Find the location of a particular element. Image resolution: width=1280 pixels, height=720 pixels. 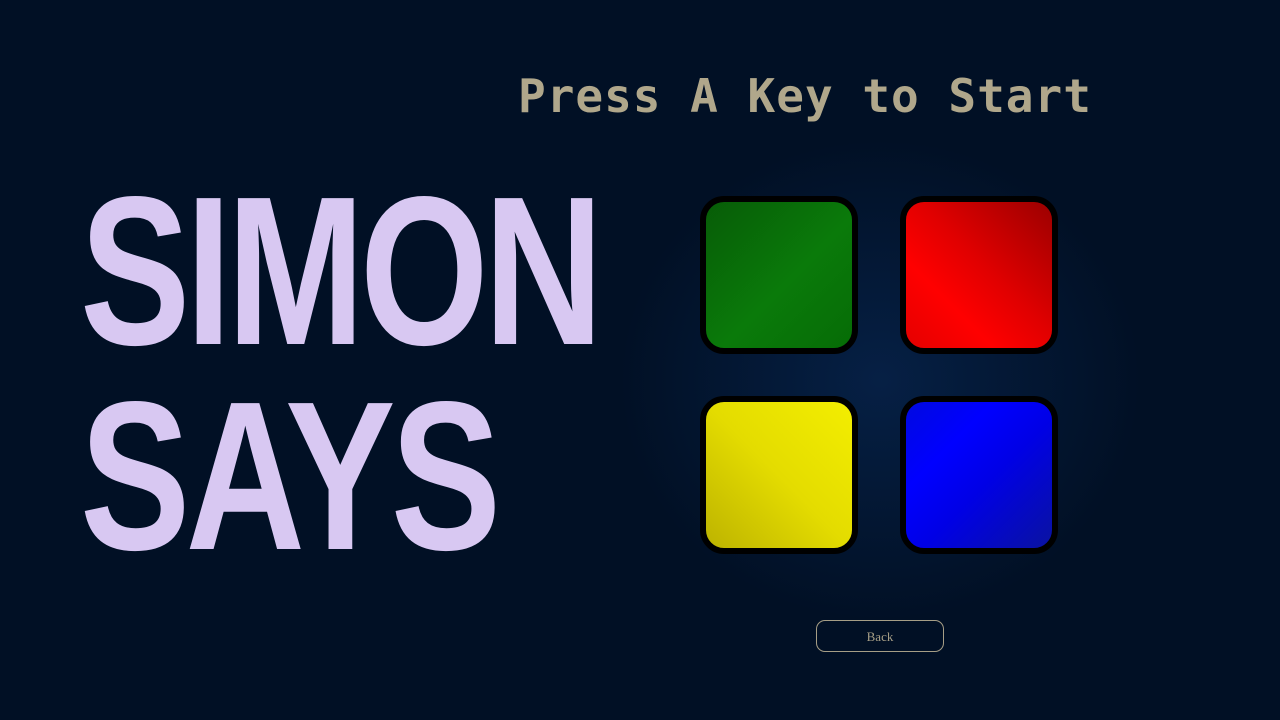

back-button: Back is located at coordinates (880, 636).